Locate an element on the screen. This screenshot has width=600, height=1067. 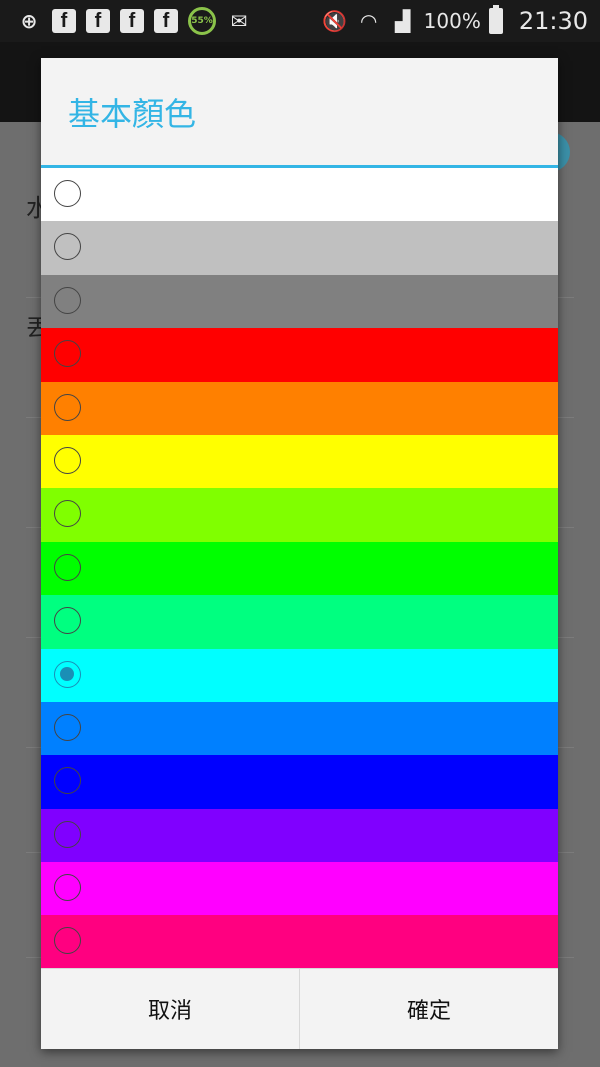
wifi-icon: ◠ is located at coordinates (368, 21).